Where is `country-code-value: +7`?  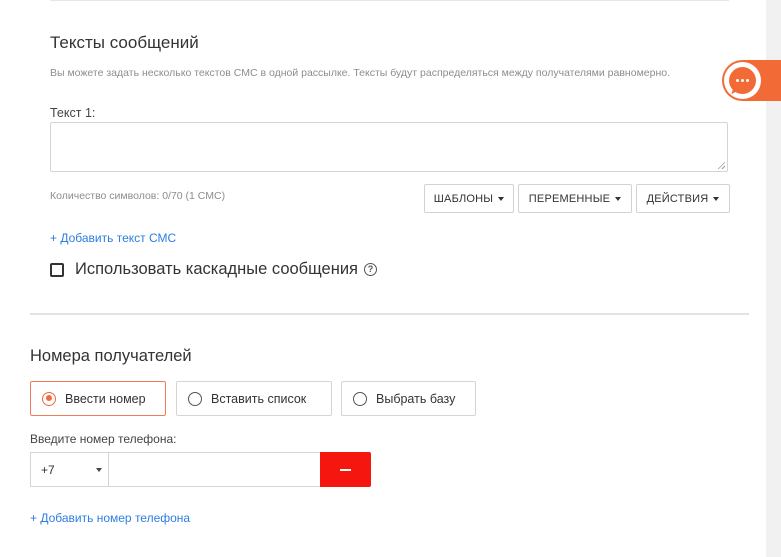 country-code-value: +7 is located at coordinates (48, 469).